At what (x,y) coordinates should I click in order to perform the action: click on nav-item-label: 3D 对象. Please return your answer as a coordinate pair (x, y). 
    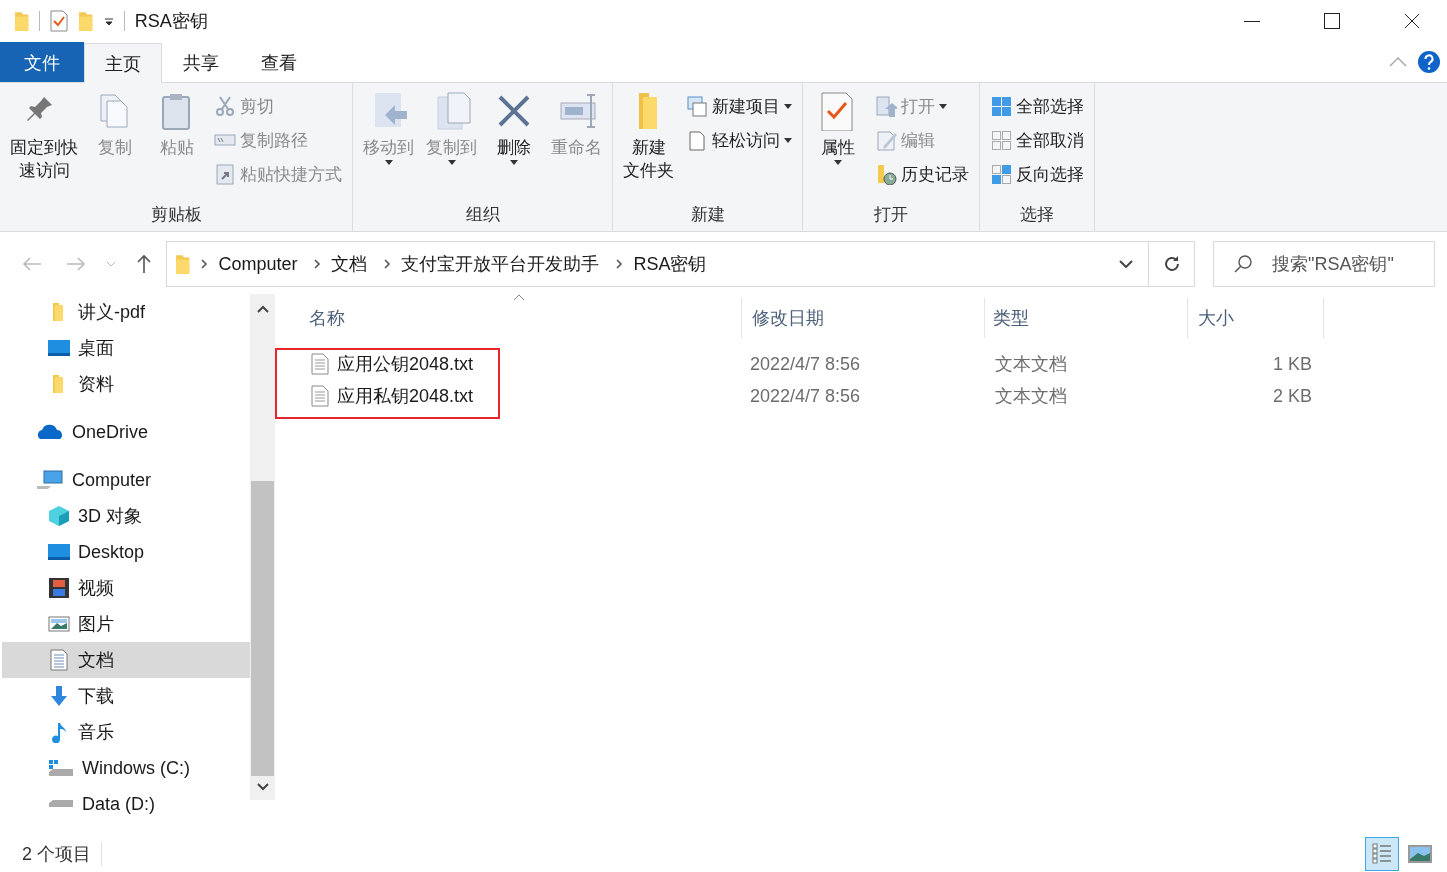
    Looking at the image, I should click on (110, 516).